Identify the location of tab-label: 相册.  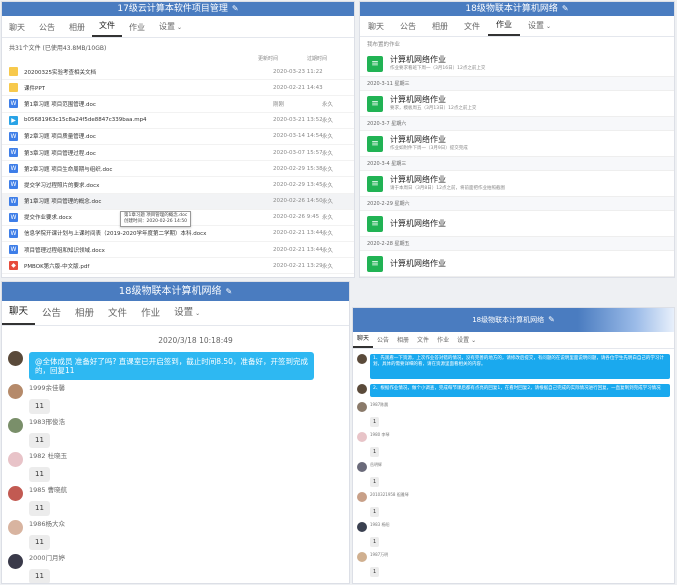
(85, 313).